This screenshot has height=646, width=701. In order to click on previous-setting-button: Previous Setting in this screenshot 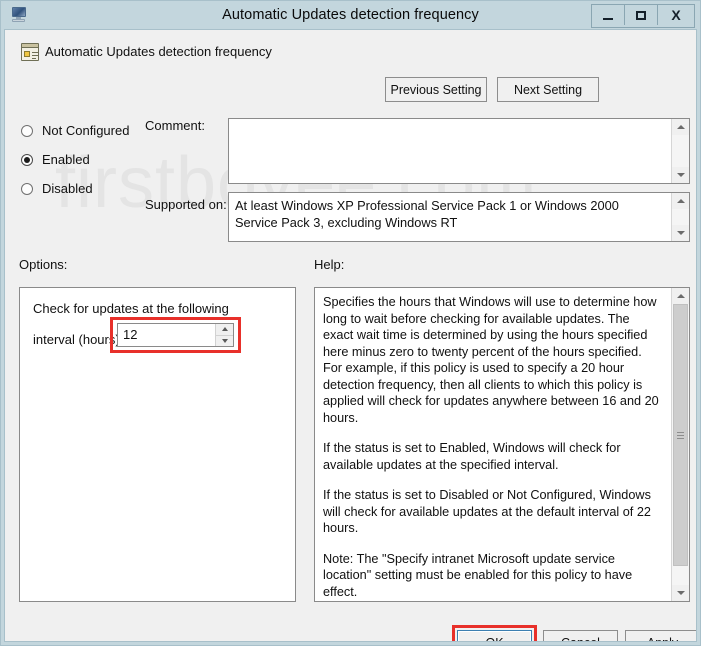, I will do `click(436, 89)`.